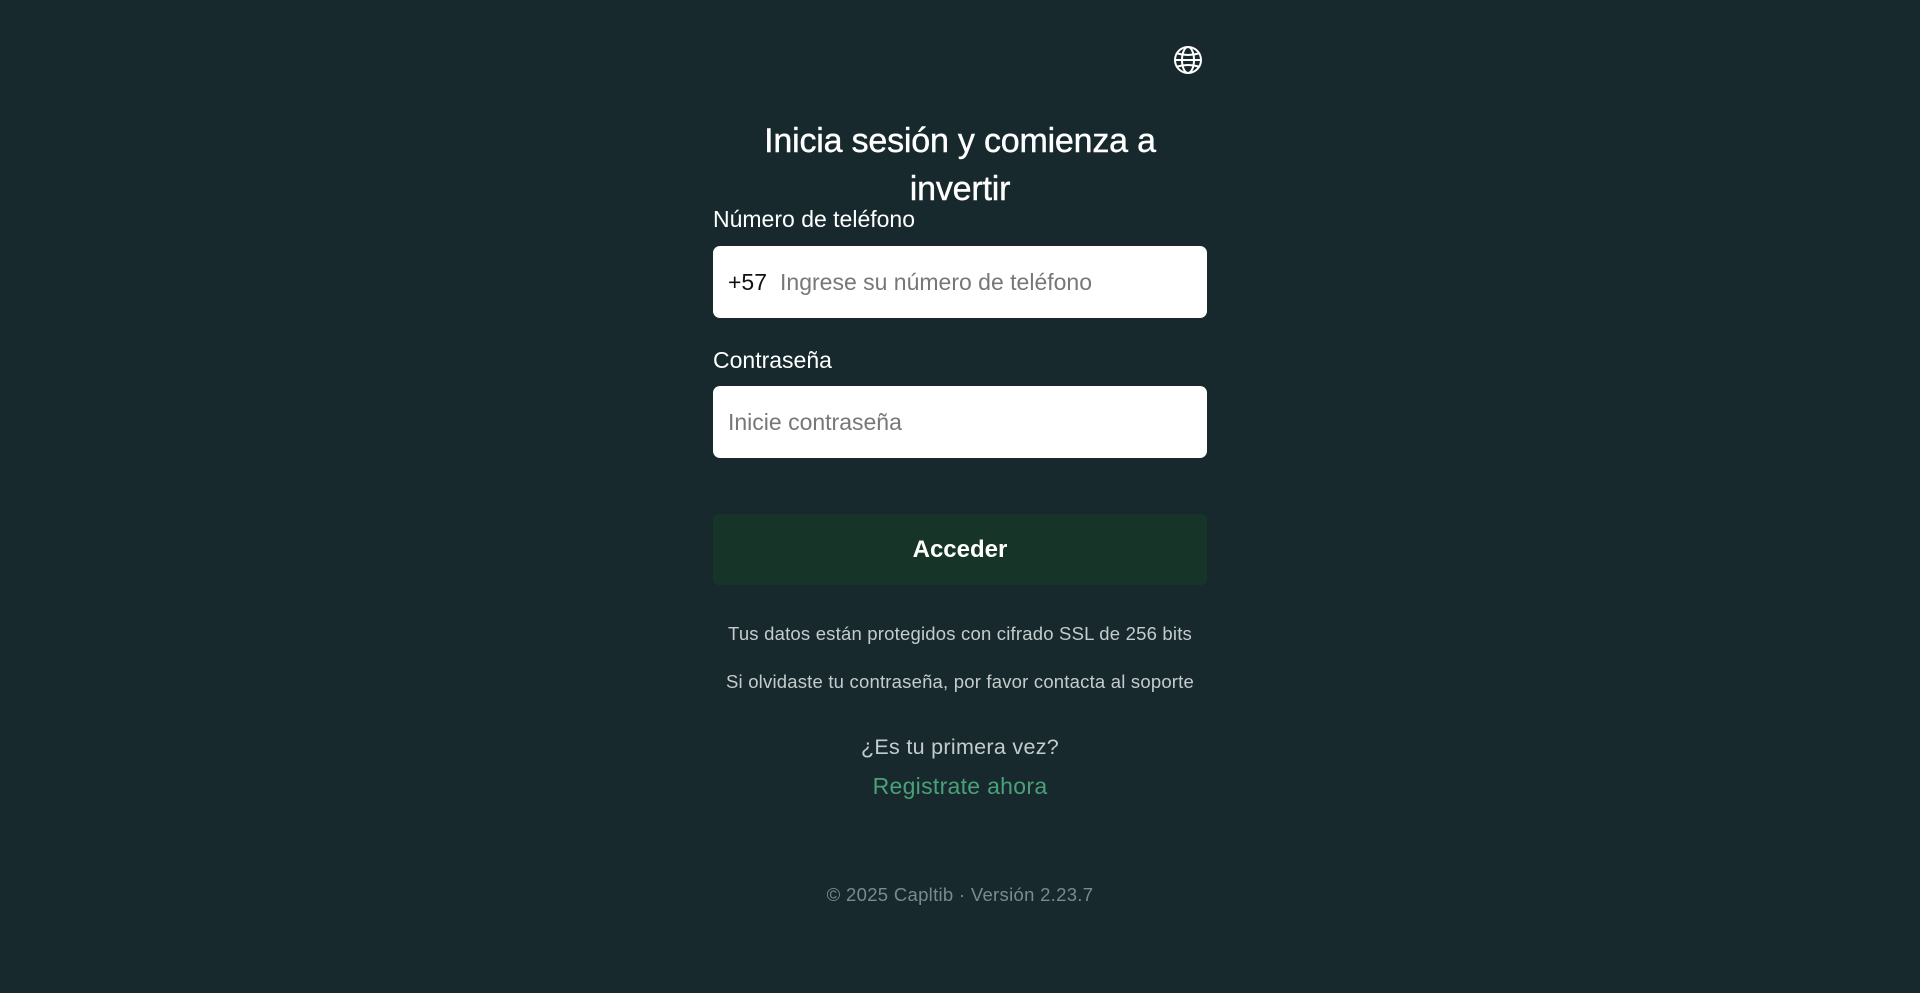 The image size is (1920, 993). Describe the element at coordinates (960, 165) in the screenshot. I see `page-title: Inicia sesión y comienza a invertir` at that location.